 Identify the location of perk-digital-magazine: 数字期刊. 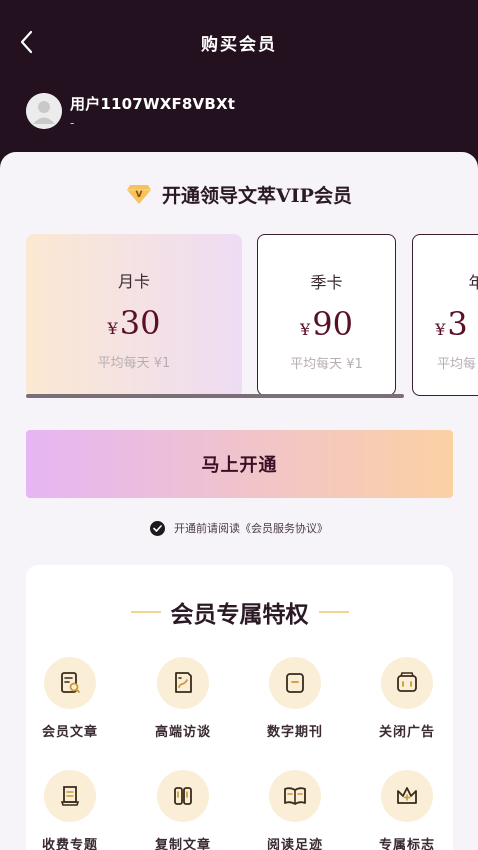
(295, 698).